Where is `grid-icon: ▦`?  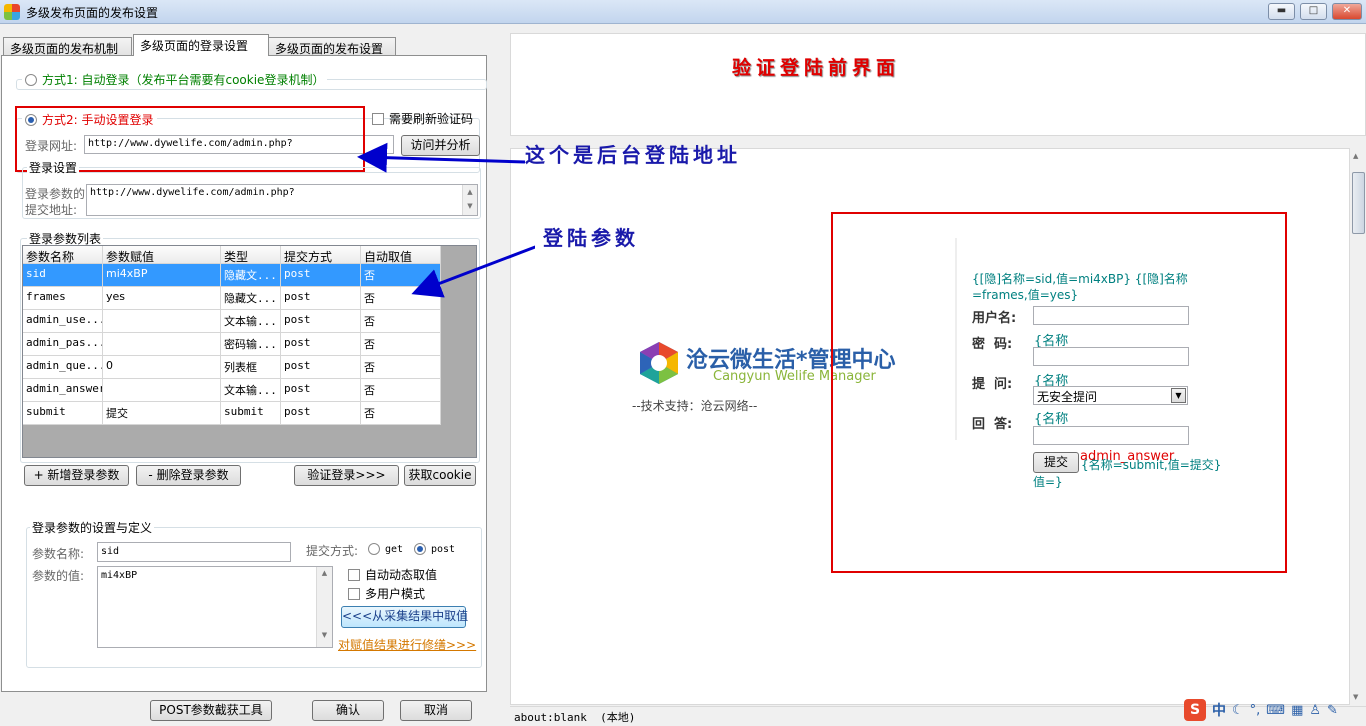
grid-icon: ▦ is located at coordinates (1297, 710).